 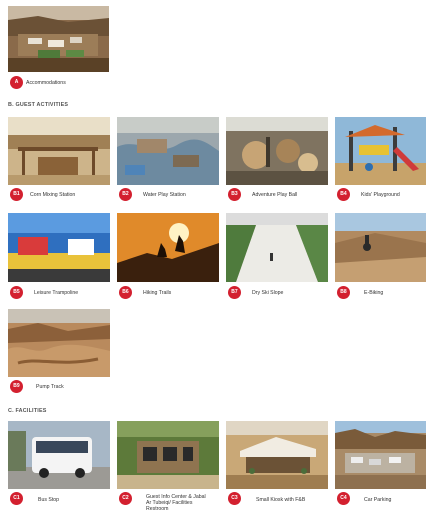 I want to click on facility-label: Bus Stop, so click(x=49, y=500).